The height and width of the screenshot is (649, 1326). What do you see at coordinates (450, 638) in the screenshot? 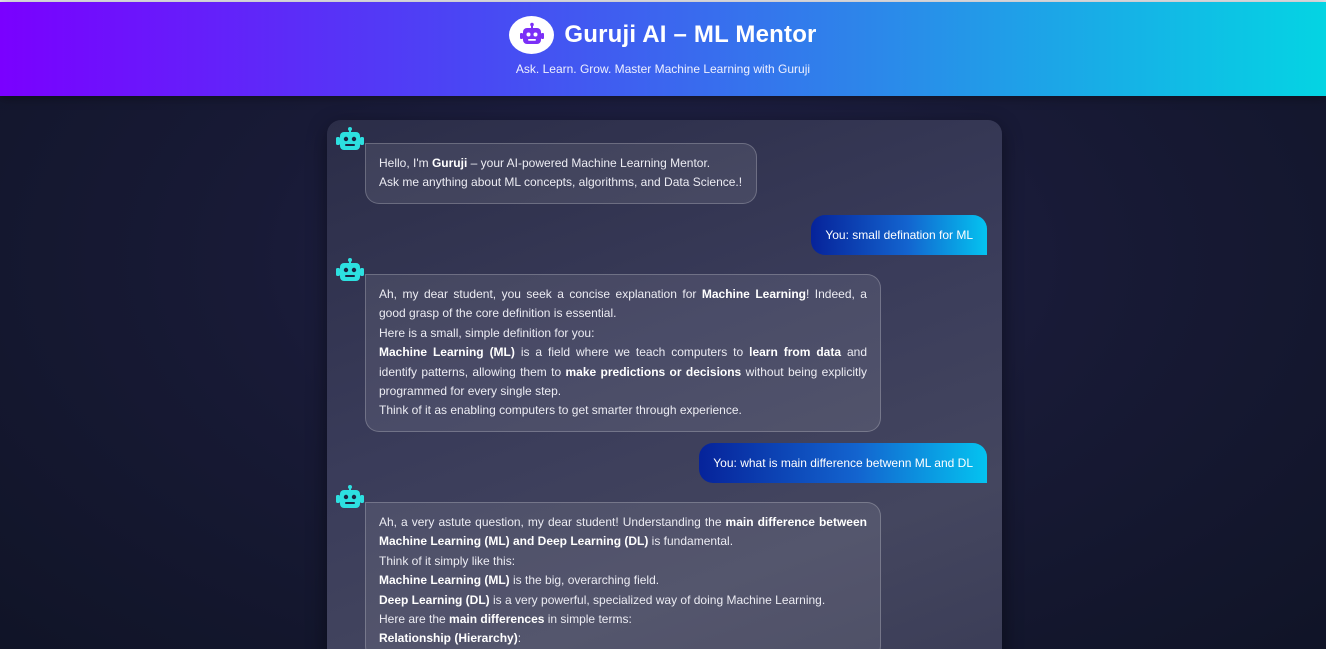
I see `message-line: Relationship (Hierarchy):` at bounding box center [450, 638].